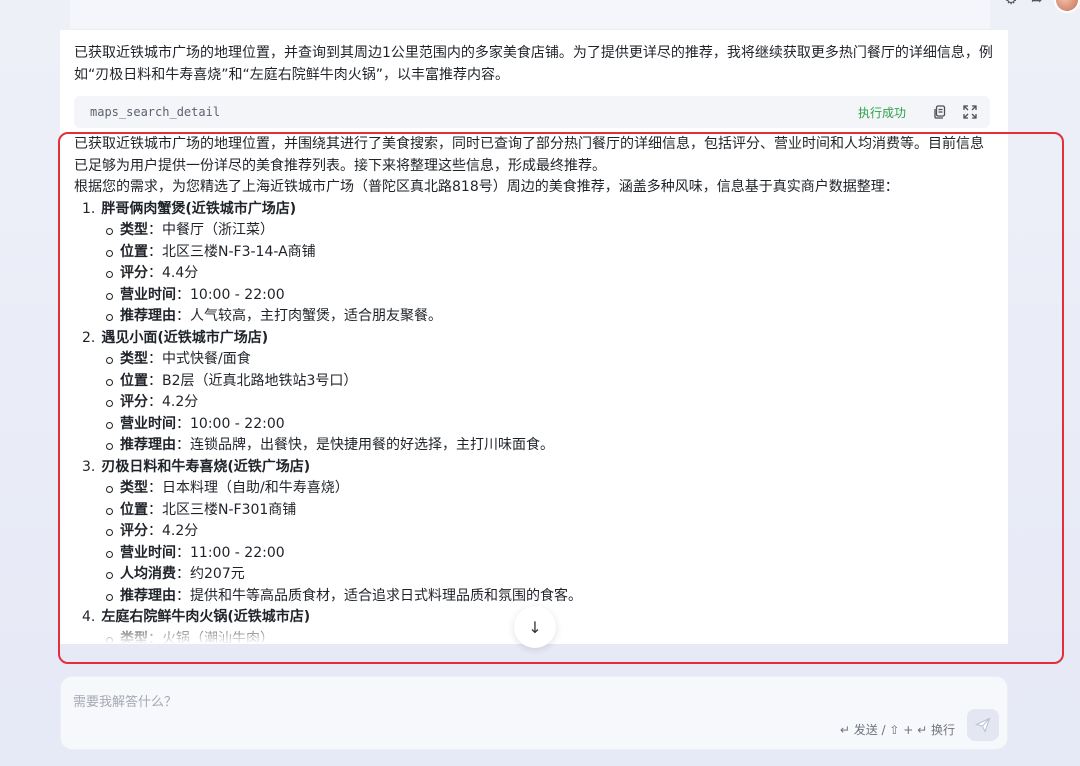  What do you see at coordinates (897, 730) in the screenshot?
I see `keyboard-hint: ↵ 发送 / ⇧ + ↵ 换行` at bounding box center [897, 730].